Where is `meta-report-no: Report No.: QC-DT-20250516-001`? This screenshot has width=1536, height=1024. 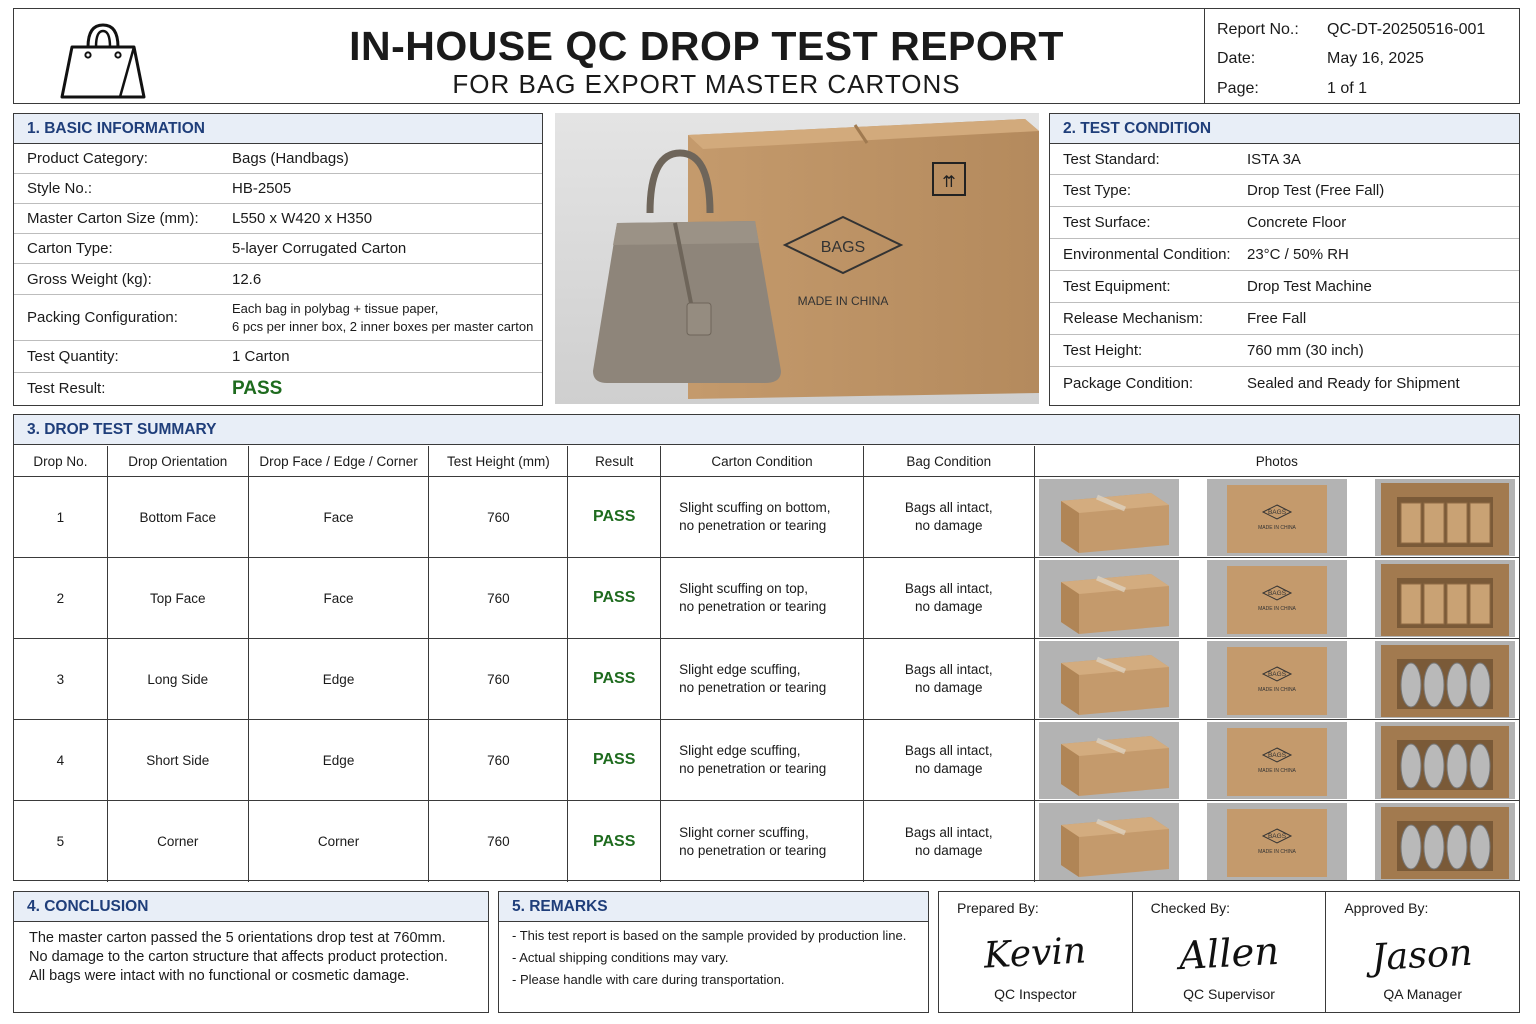 meta-report-no: Report No.: QC-DT-20250516-001 is located at coordinates (1351, 29).